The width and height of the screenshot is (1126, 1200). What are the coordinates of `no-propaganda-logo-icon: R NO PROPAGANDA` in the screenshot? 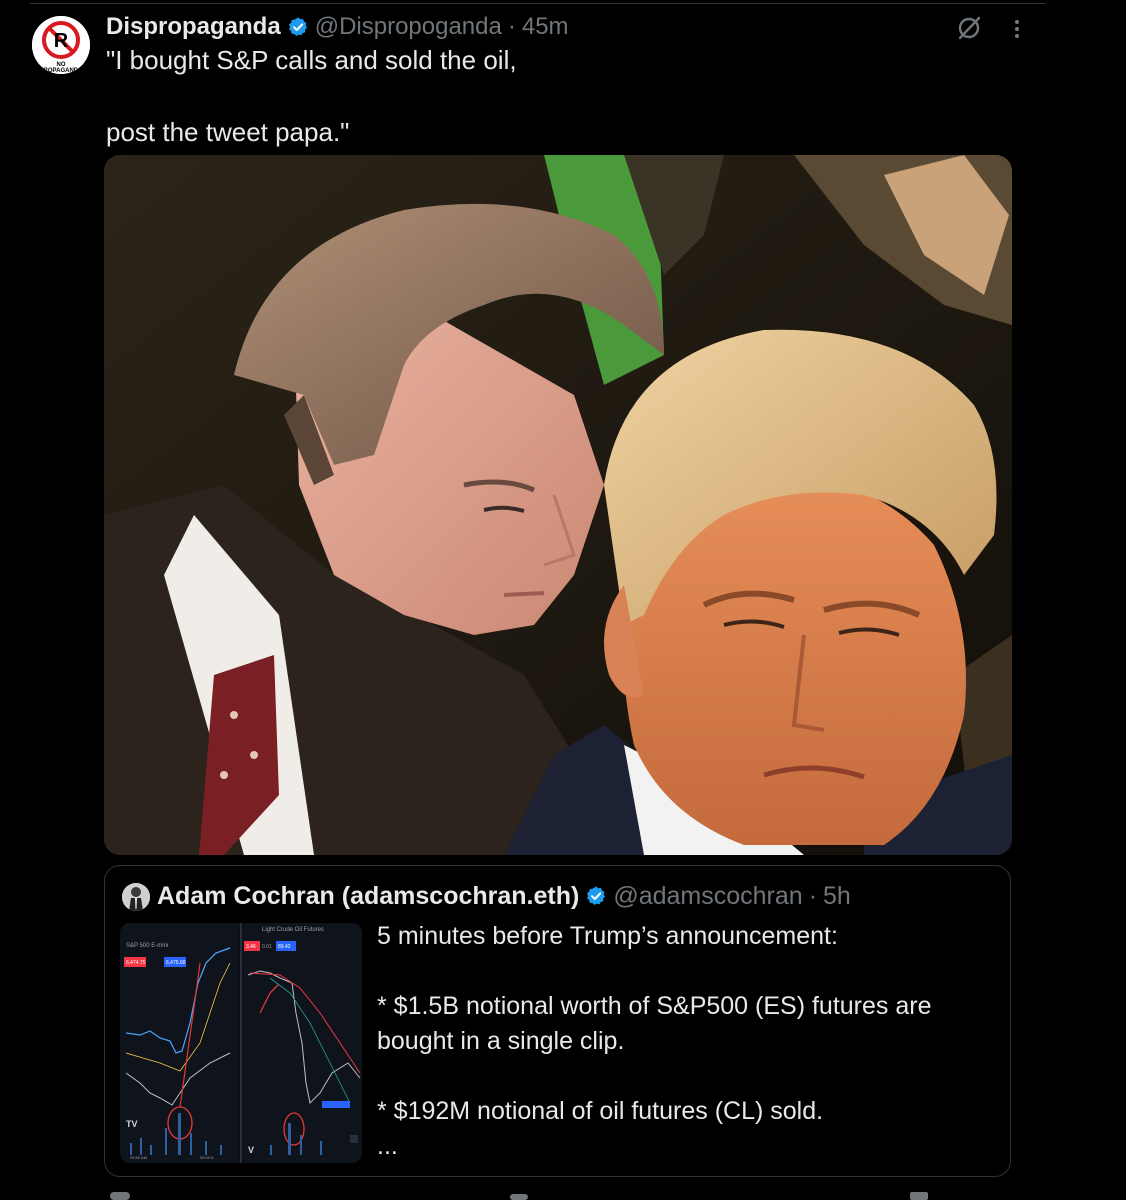 It's located at (61, 45).